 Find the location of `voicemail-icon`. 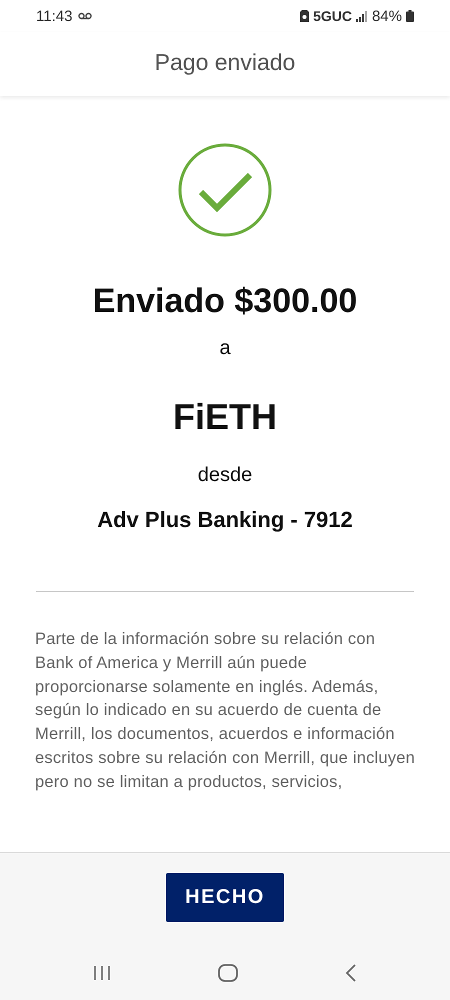

voicemail-icon is located at coordinates (85, 16).